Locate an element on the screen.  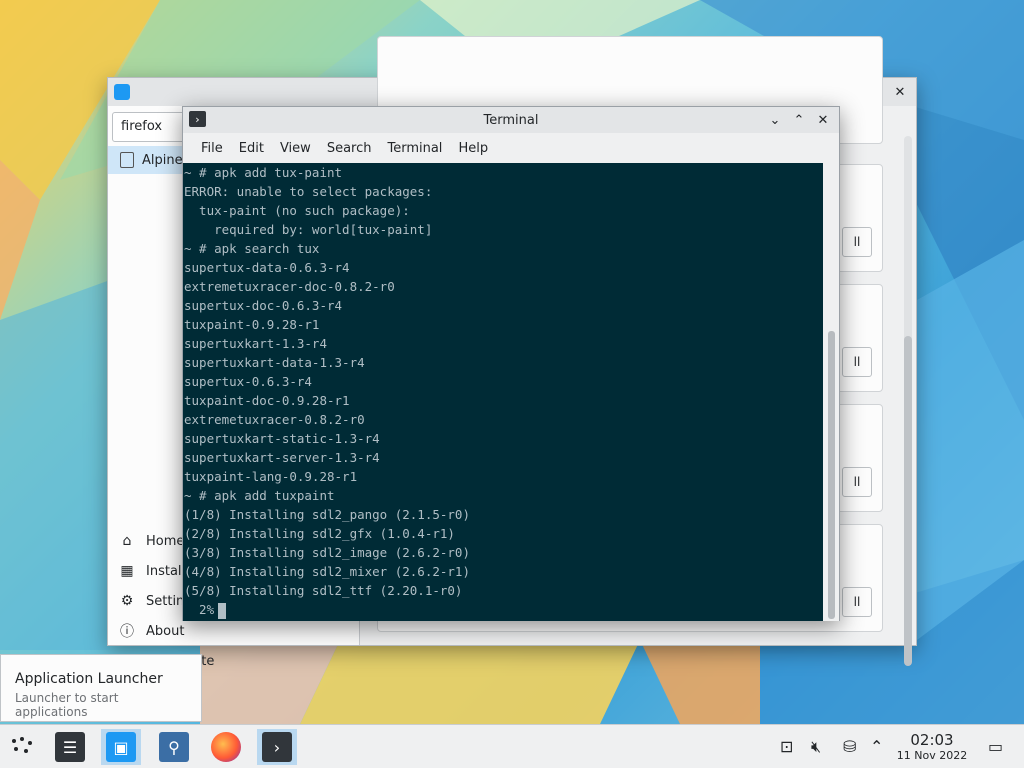
terminal-scrollbar is located at coordinates (831, 392).